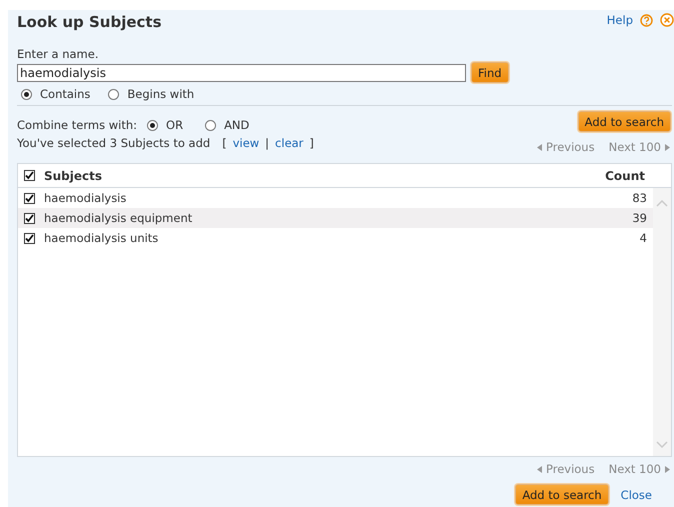  Describe the element at coordinates (89, 22) in the screenshot. I see `dialog-title: Look up Subjects` at that location.